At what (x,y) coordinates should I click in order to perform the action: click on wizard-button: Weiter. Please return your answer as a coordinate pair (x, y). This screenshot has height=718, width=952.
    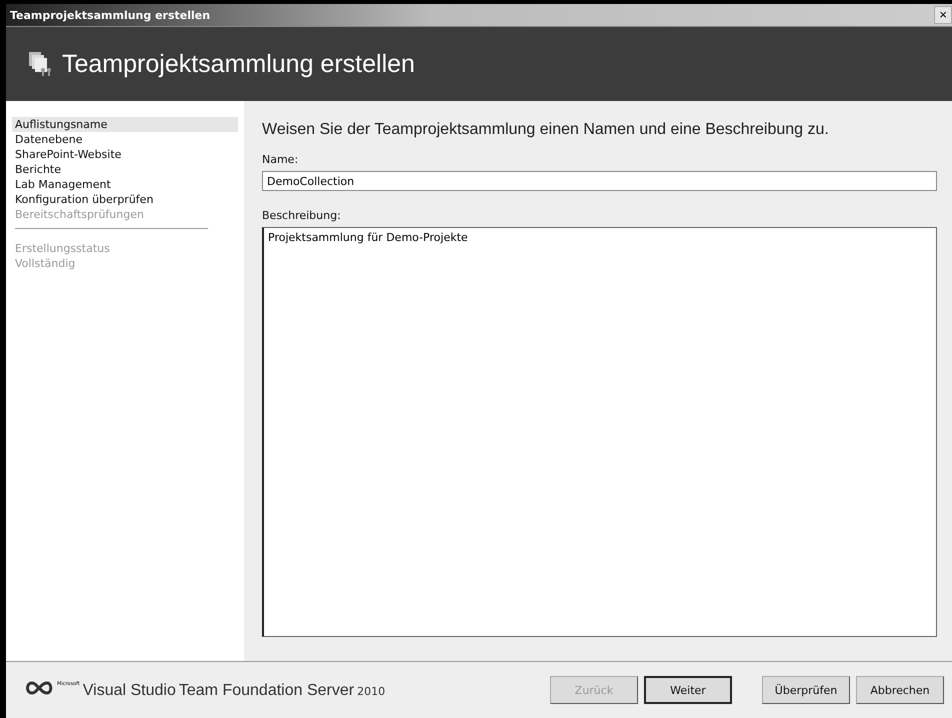
    Looking at the image, I should click on (688, 690).